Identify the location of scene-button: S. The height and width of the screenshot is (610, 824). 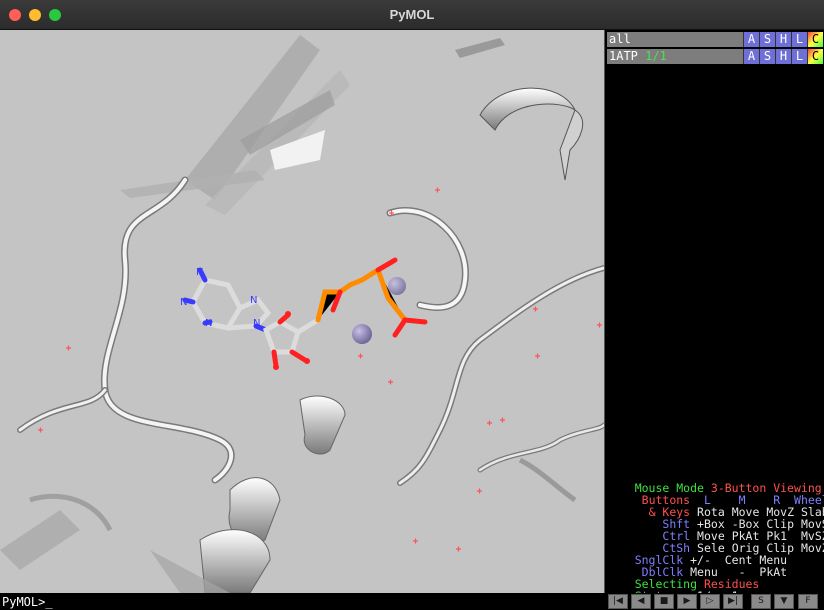
(761, 601).